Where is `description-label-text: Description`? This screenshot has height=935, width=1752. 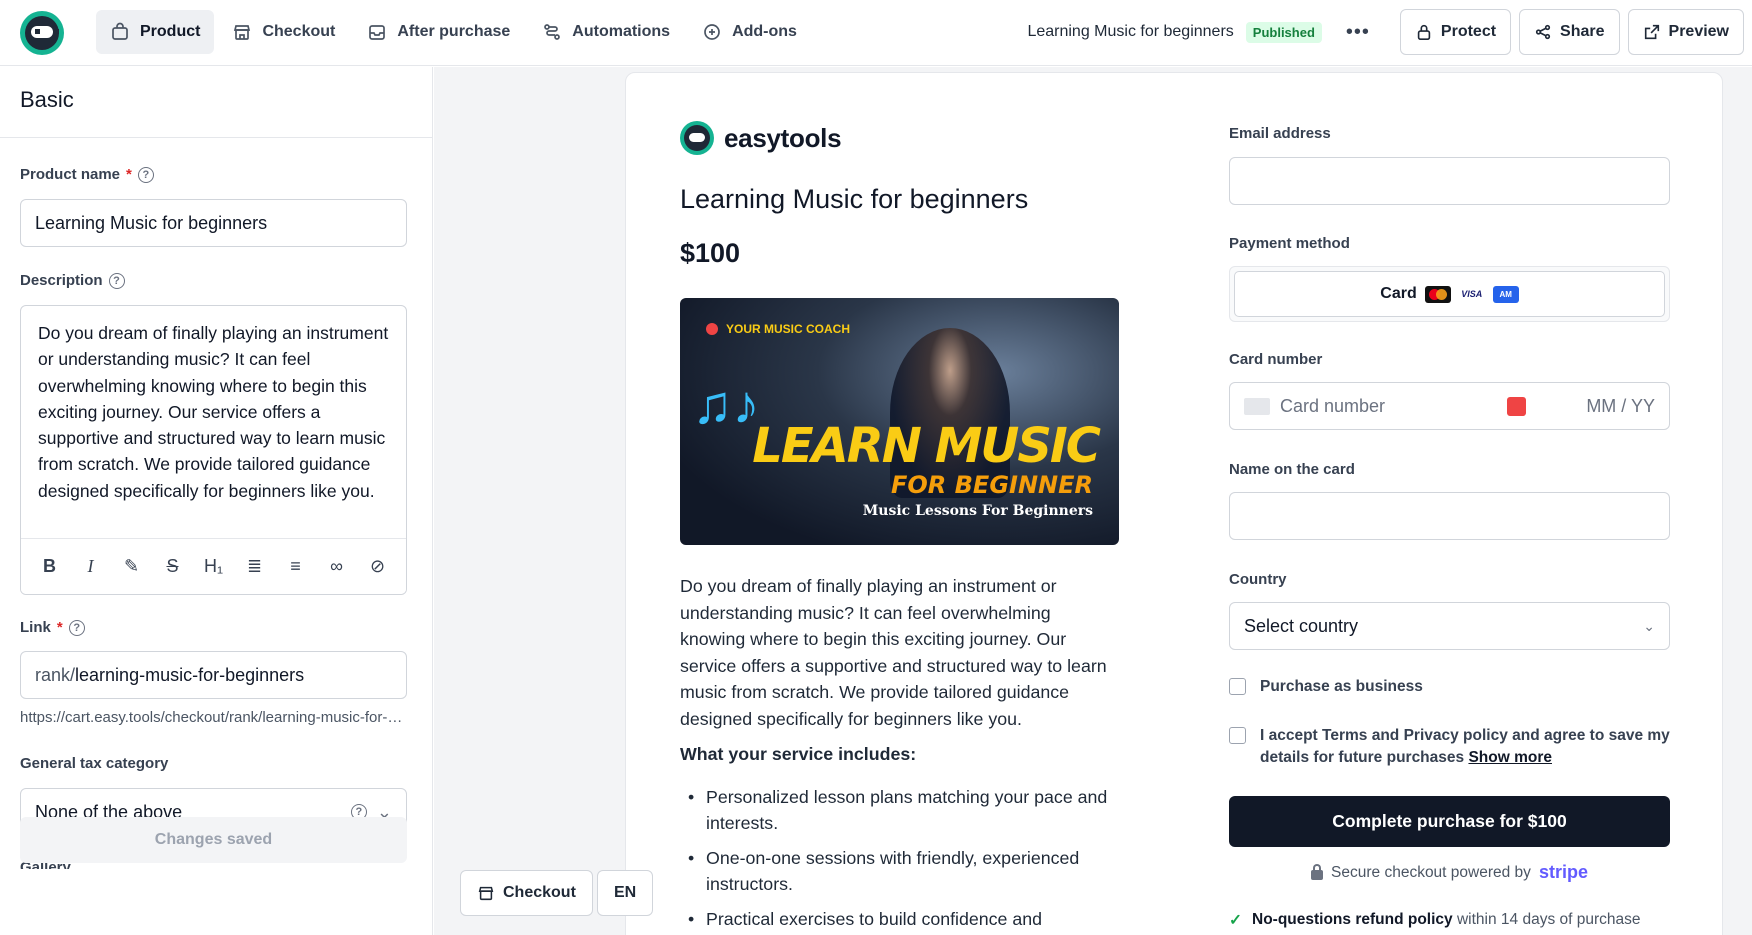
description-label-text: Description is located at coordinates (61, 280).